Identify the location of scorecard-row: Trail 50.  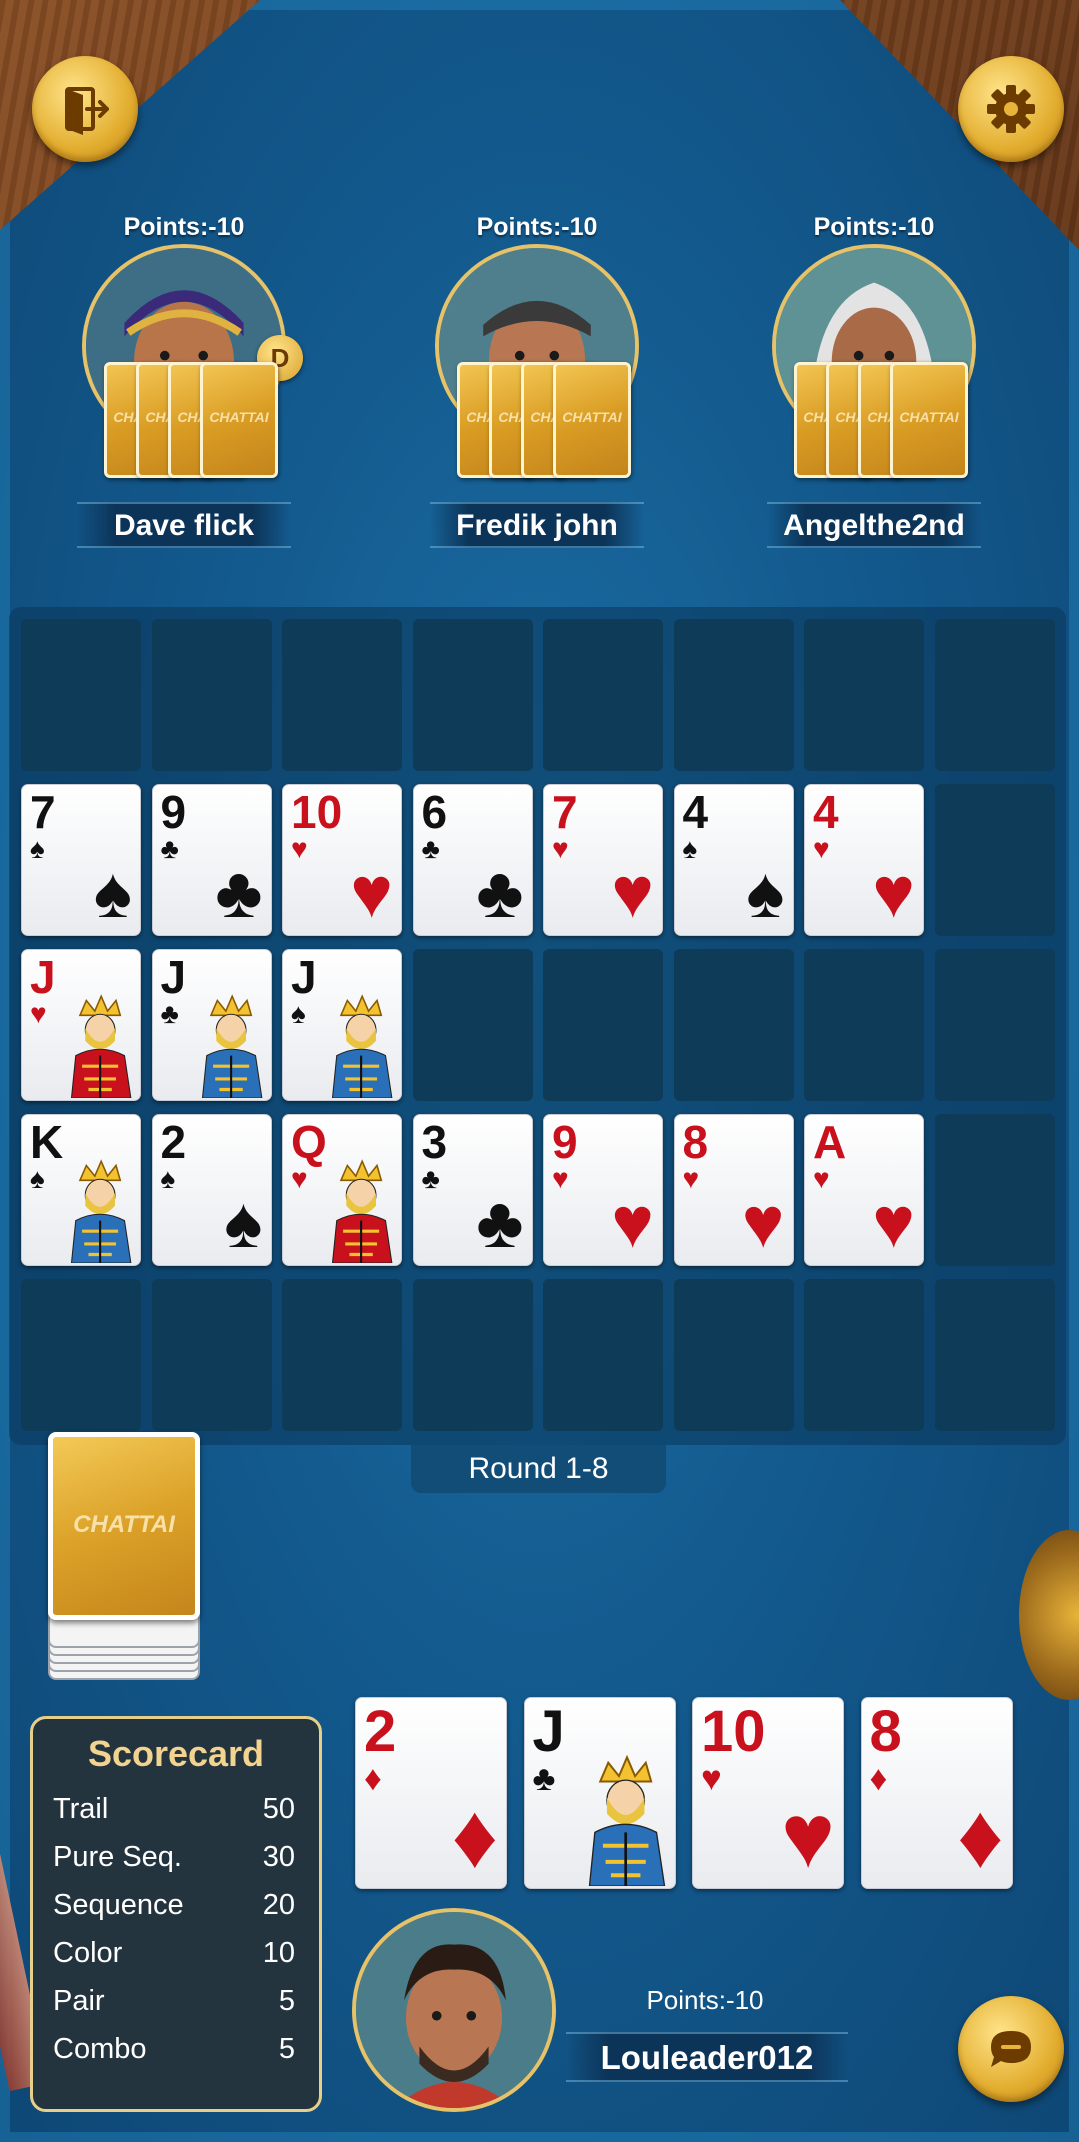
(176, 1809).